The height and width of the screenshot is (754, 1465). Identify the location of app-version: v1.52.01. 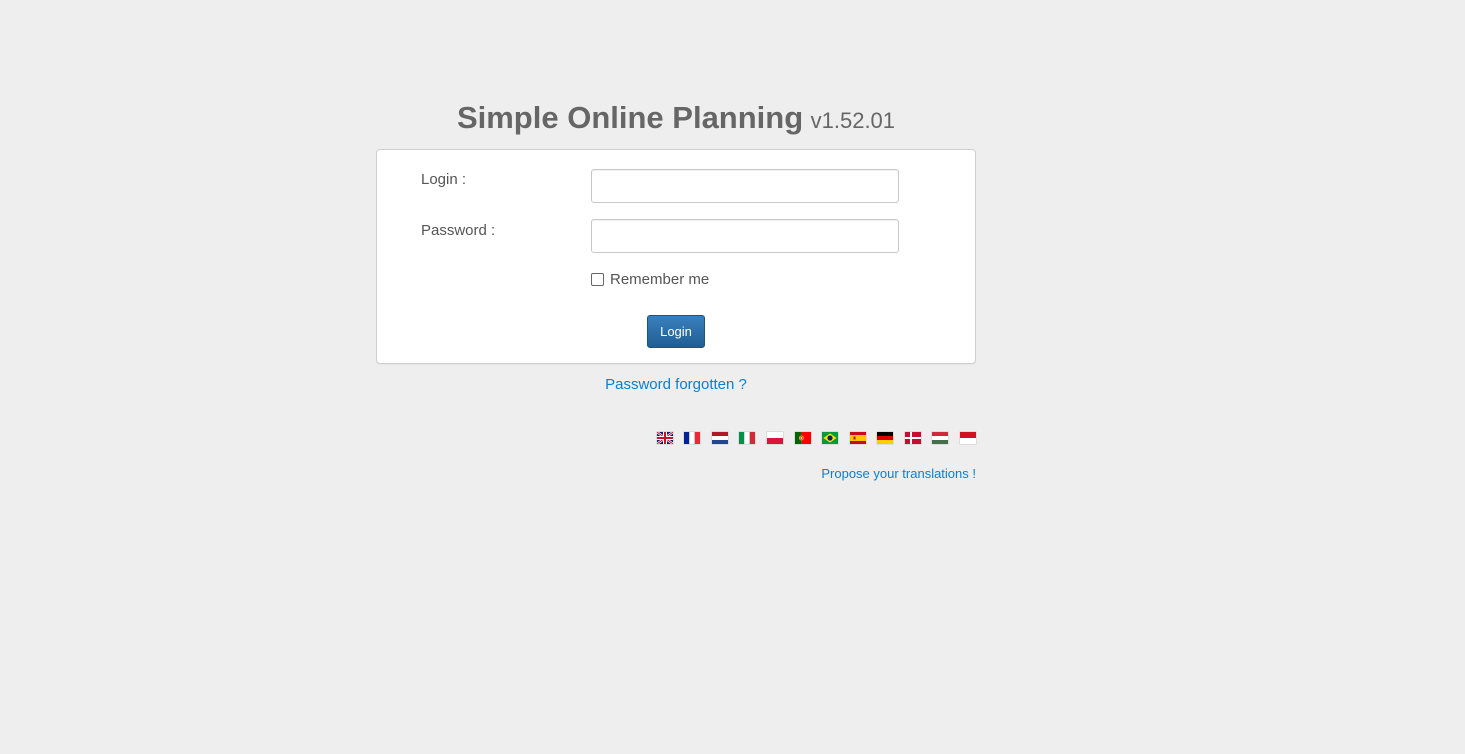
(853, 120).